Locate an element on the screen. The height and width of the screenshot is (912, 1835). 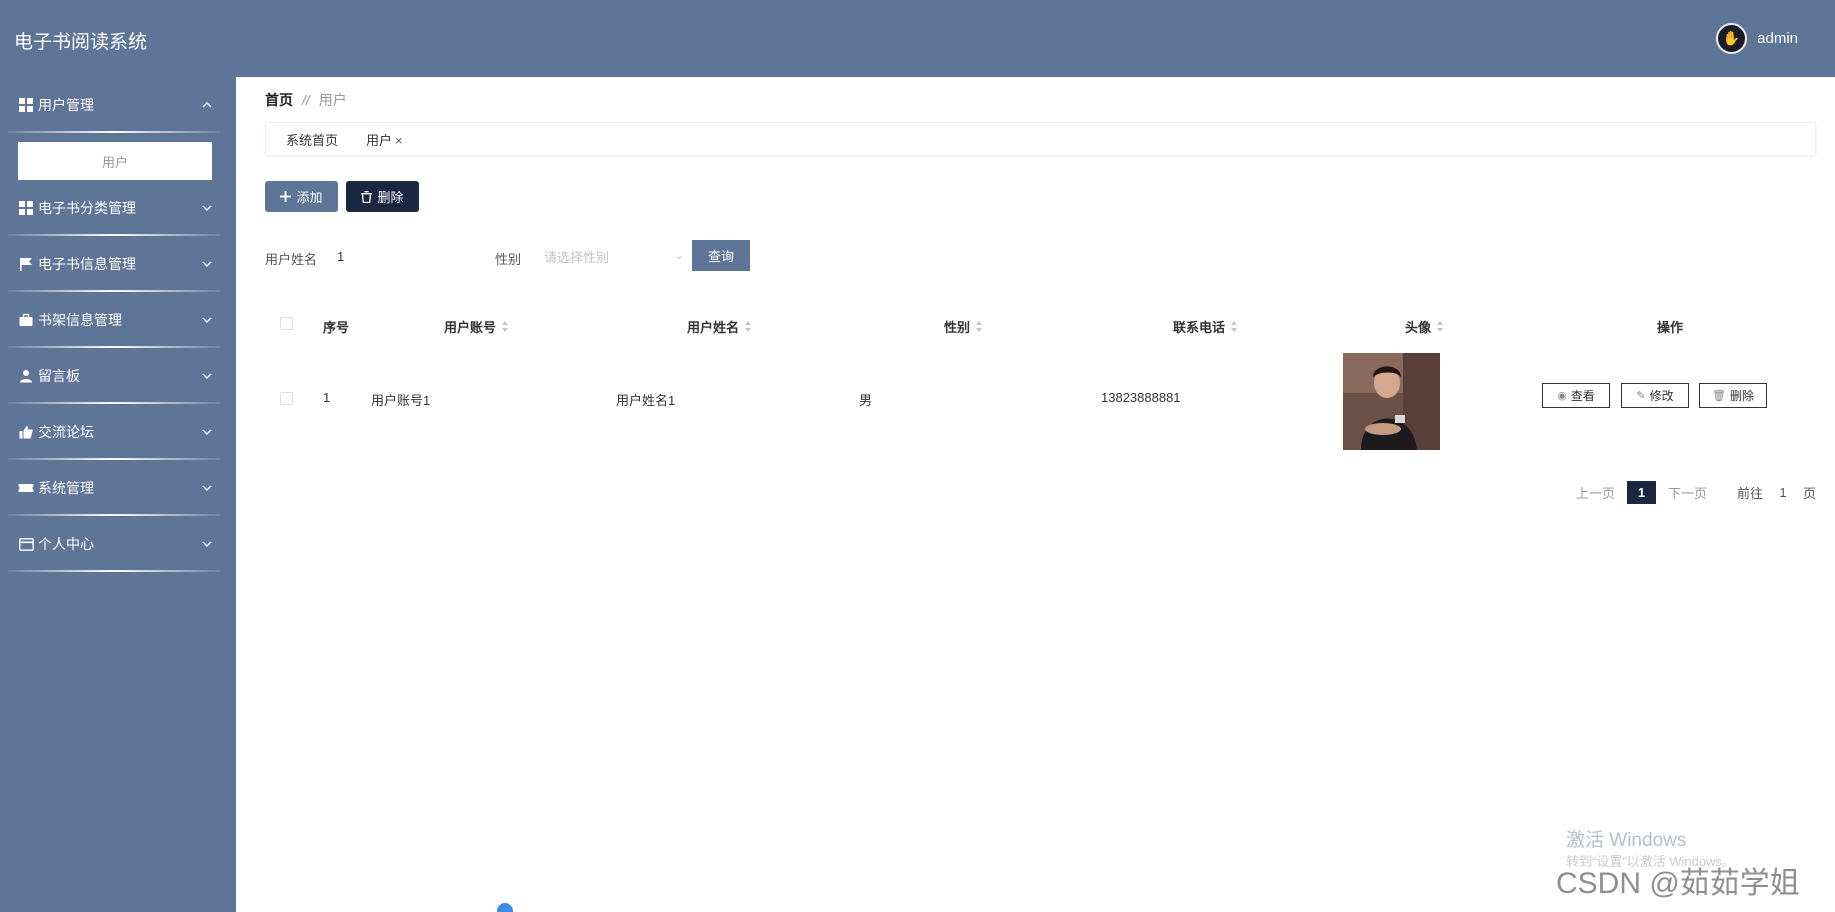
column-header-actions: 操作 is located at coordinates (1670, 327).